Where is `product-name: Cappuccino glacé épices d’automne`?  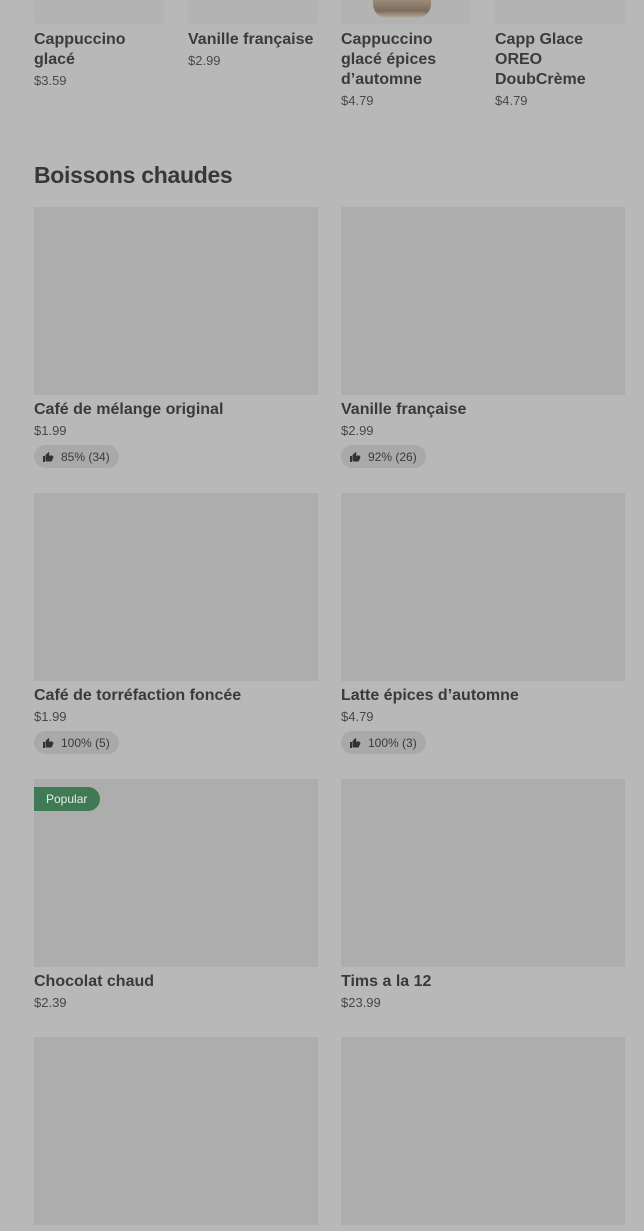 product-name: Cappuccino glacé épices d’automne is located at coordinates (389, 59).